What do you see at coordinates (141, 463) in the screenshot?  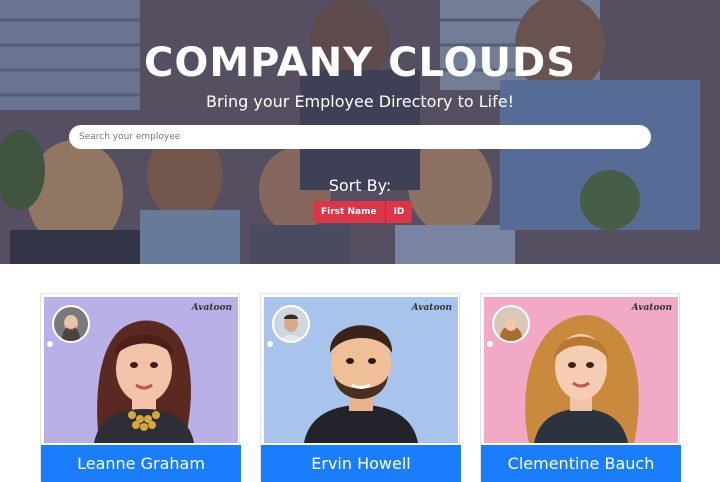 I see `employee-name: Leanne Graham` at bounding box center [141, 463].